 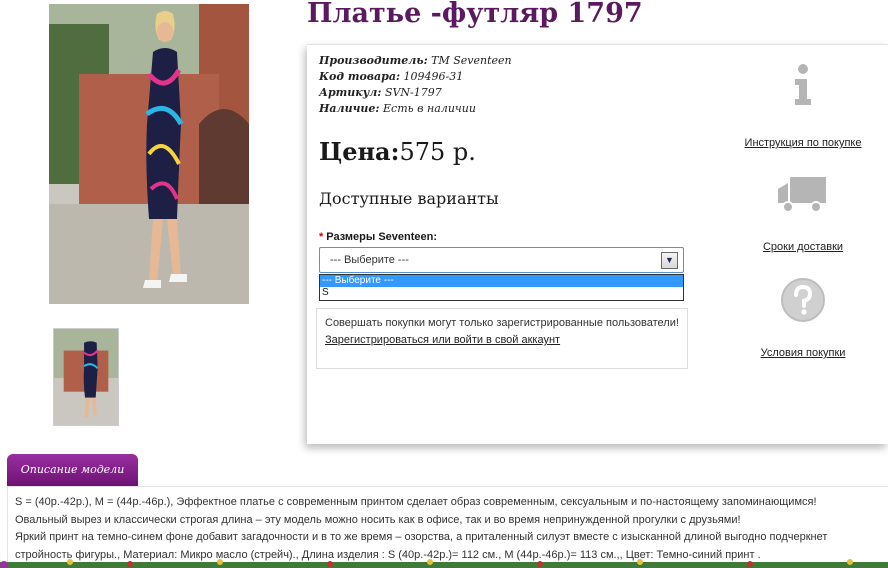 I want to click on size-label: * Размеры Seventeen:, so click(x=378, y=237).